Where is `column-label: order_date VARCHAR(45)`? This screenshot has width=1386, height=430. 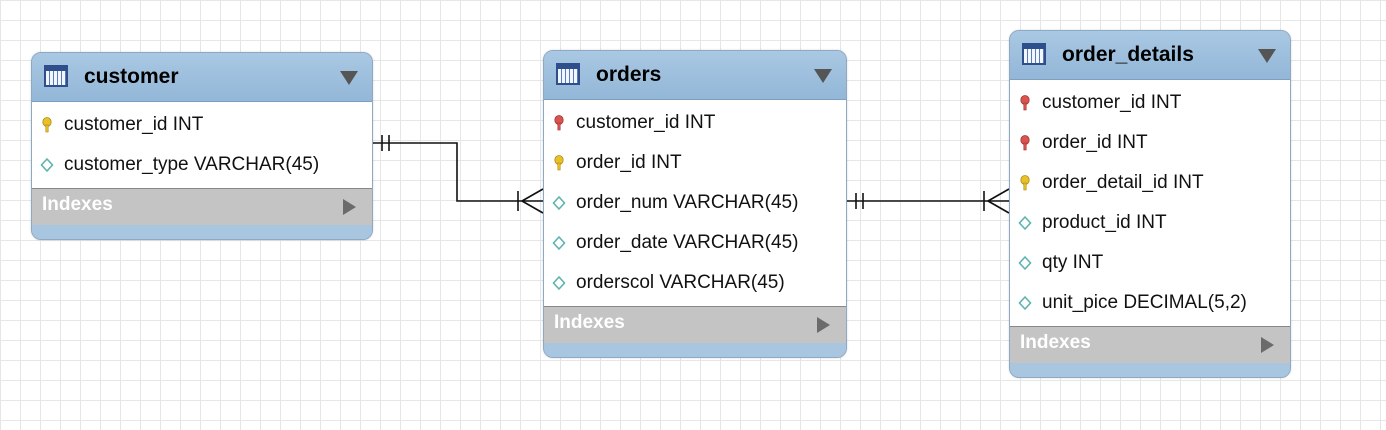
column-label: order_date VARCHAR(45) is located at coordinates (687, 242).